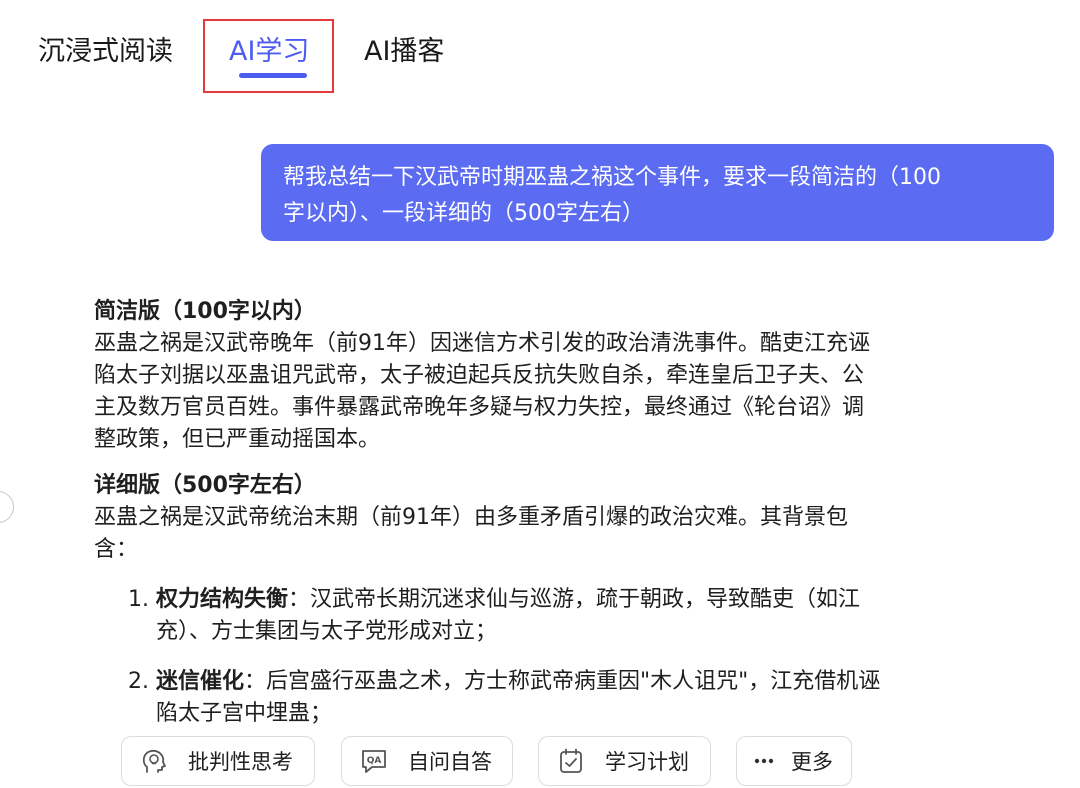  Describe the element at coordinates (540, 55) in the screenshot. I see `tab-bar: 沉浸式阅读 AI学习 AI播客` at that location.